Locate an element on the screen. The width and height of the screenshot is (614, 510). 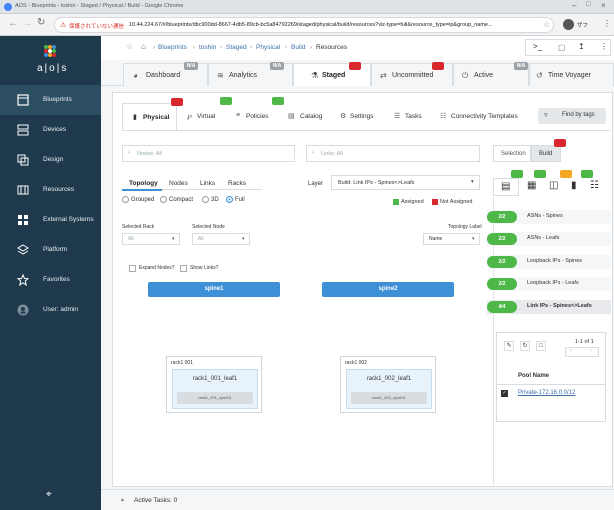
minimize-button: – is located at coordinates (574, 5).